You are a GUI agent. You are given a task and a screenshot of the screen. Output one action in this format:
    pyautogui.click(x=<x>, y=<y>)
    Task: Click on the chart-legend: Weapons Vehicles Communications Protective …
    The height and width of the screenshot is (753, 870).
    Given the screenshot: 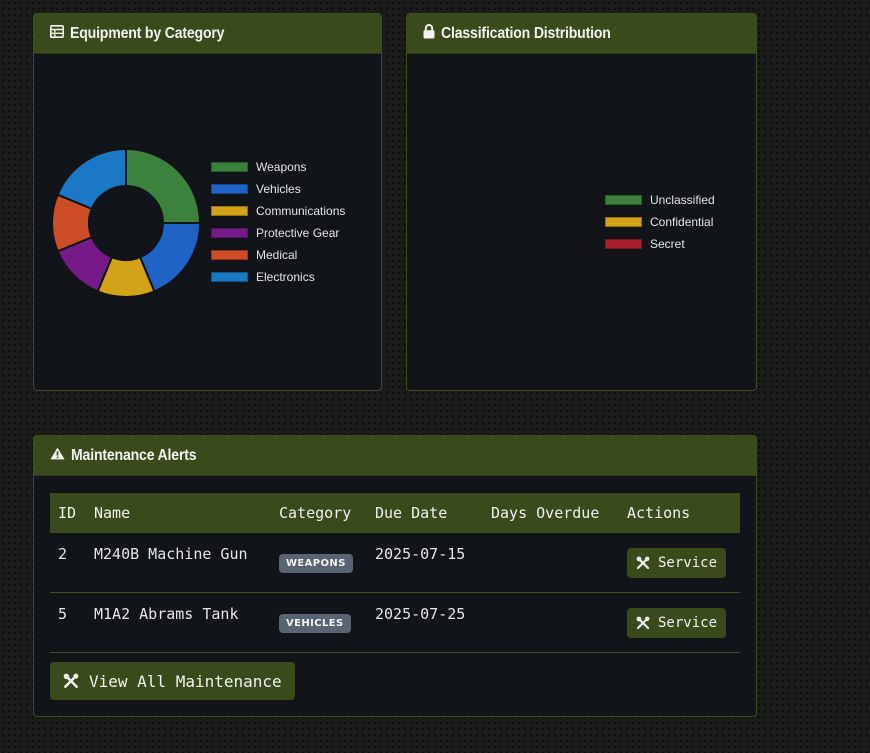 What is the action you would take?
    pyautogui.click(x=278, y=222)
    